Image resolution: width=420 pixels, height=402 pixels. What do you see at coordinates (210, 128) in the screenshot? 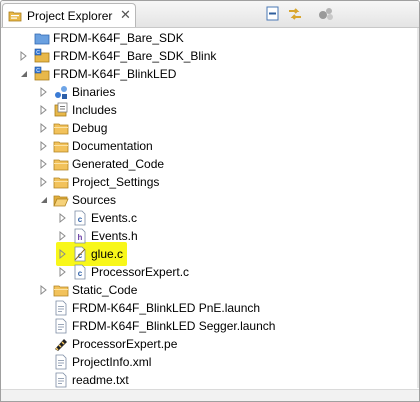
I see `tree-item: Debug` at bounding box center [210, 128].